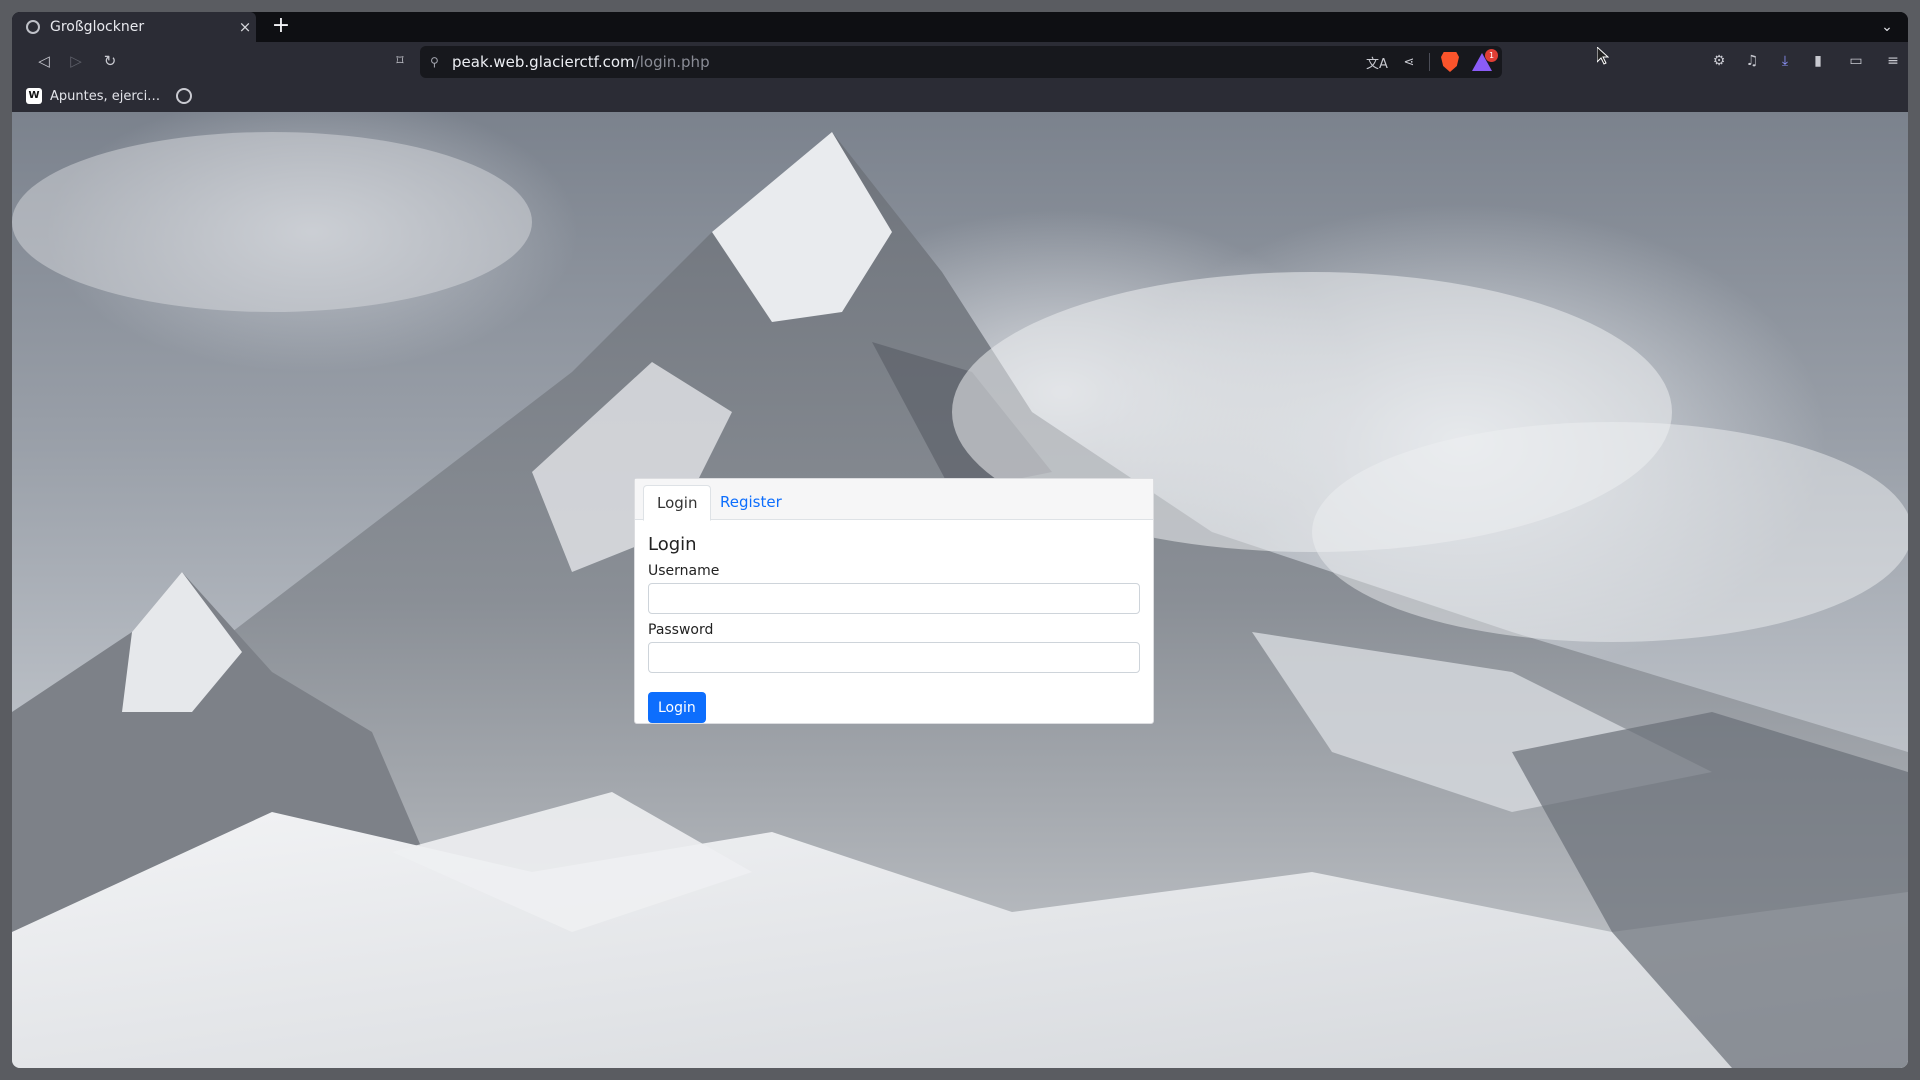 The height and width of the screenshot is (1080, 1920). Describe the element at coordinates (245, 27) in the screenshot. I see `close-tab-icon: ×` at that location.